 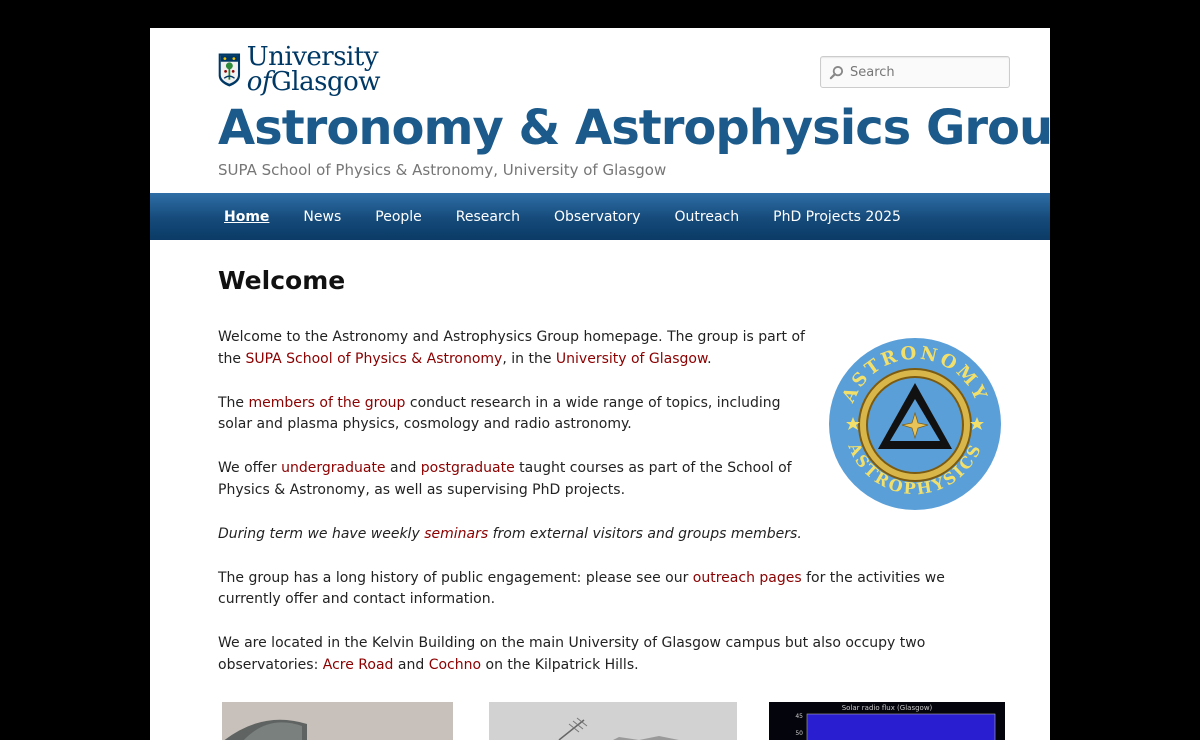 What do you see at coordinates (325, 82) in the screenshot?
I see `logo-line2-word: Glasgow` at bounding box center [325, 82].